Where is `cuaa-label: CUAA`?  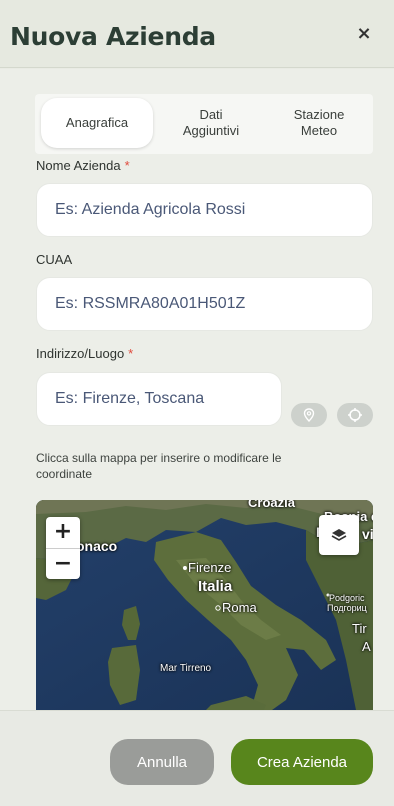 cuaa-label: CUAA is located at coordinates (54, 259).